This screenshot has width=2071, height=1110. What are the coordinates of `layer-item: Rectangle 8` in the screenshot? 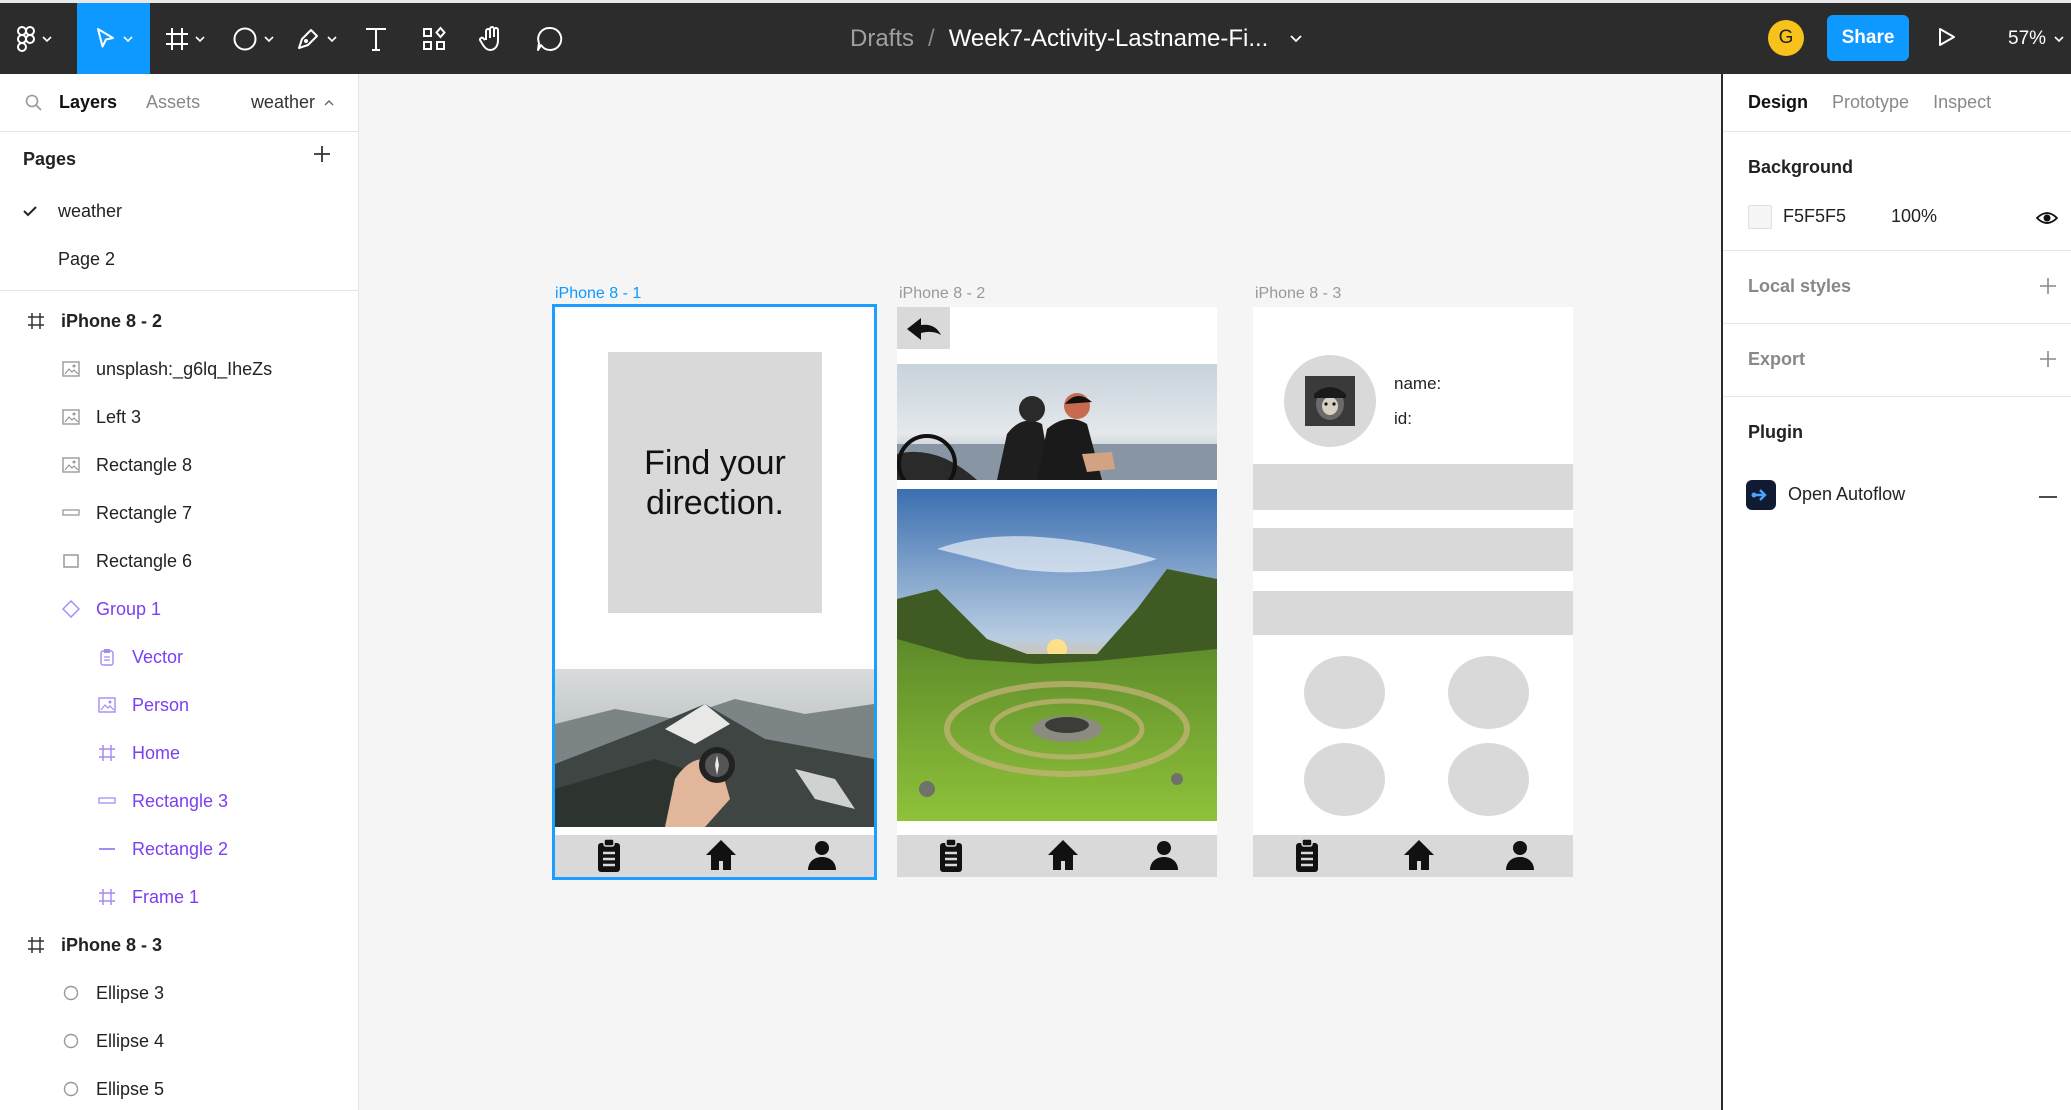 It's located at (179, 465).